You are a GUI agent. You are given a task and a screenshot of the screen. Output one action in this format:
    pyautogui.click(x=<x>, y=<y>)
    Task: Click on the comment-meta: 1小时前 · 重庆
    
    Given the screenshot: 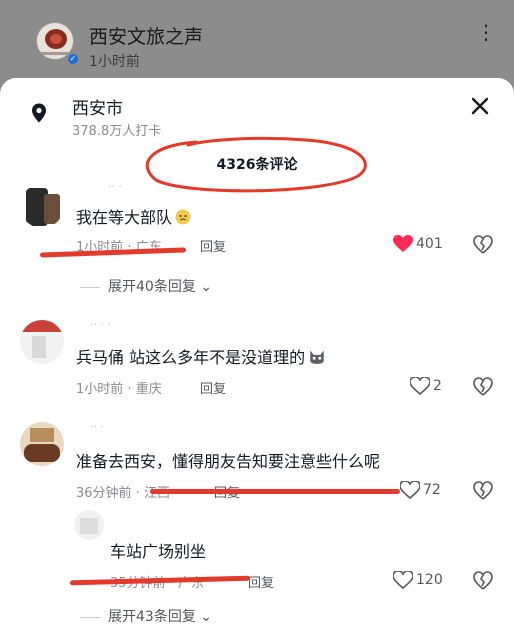 What is the action you would take?
    pyautogui.click(x=119, y=389)
    